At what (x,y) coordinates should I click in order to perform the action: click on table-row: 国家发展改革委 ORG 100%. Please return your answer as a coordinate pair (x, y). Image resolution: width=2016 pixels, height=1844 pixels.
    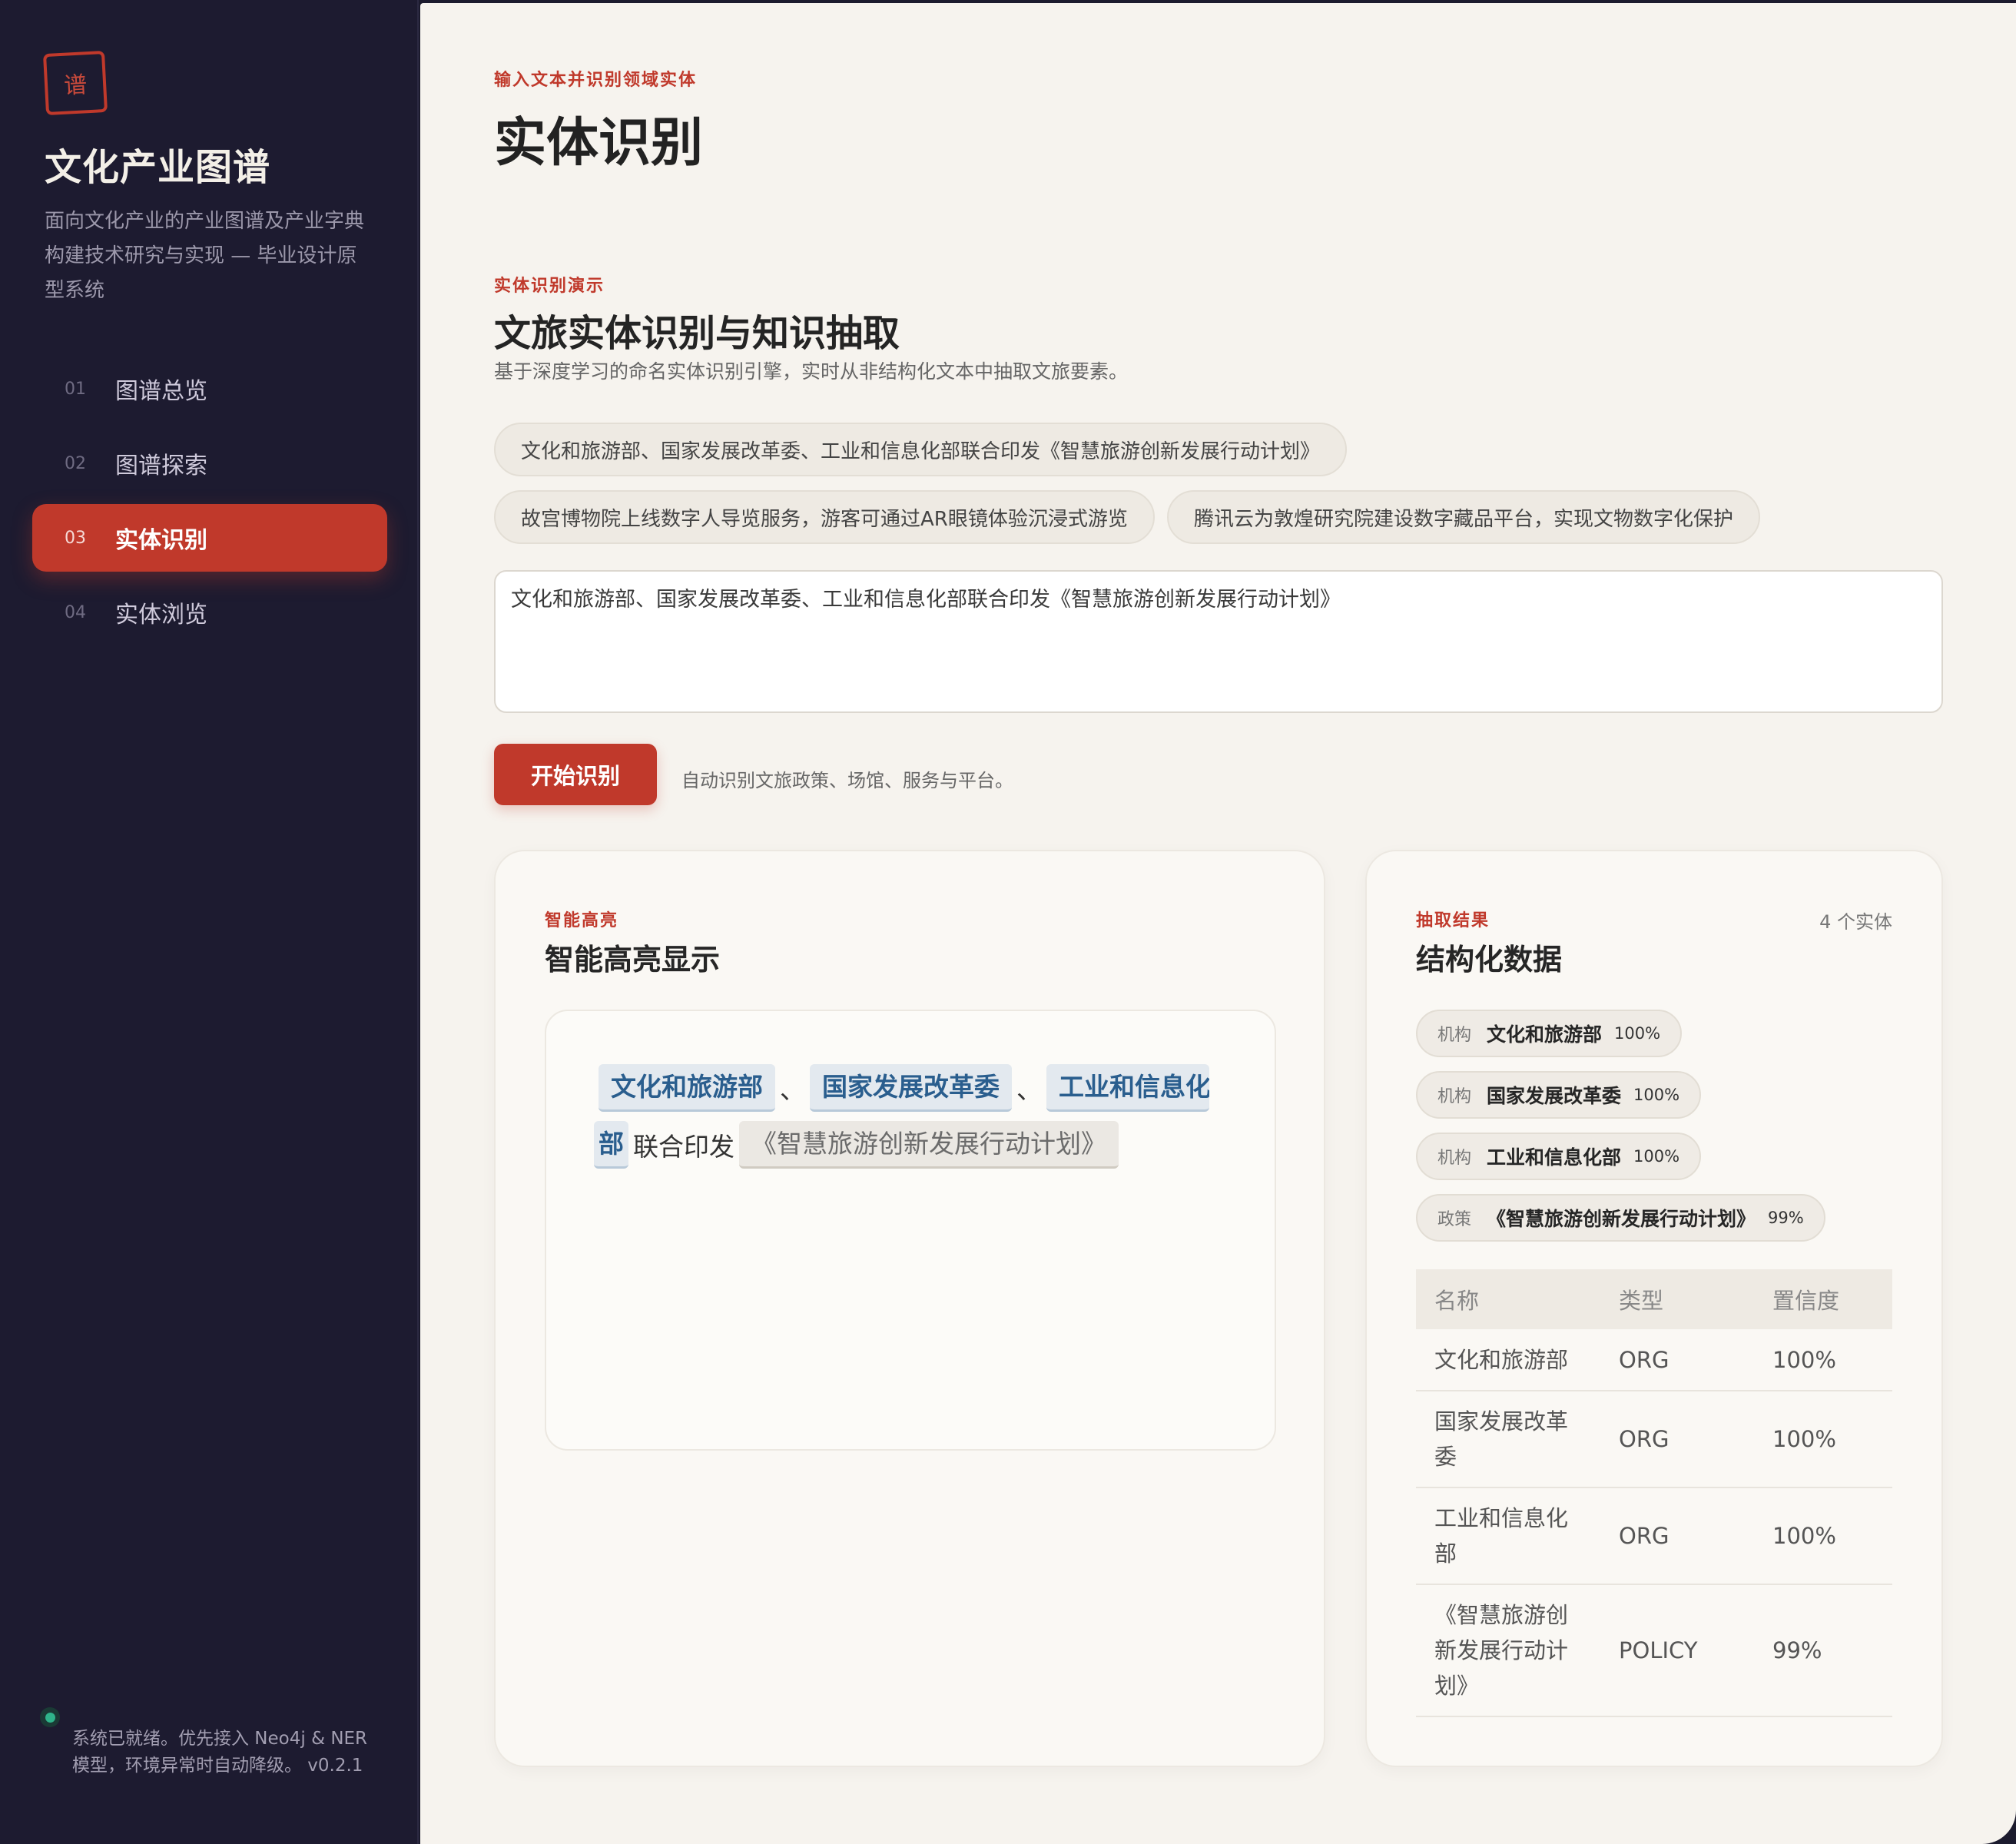
    Looking at the image, I should click on (1654, 1439).